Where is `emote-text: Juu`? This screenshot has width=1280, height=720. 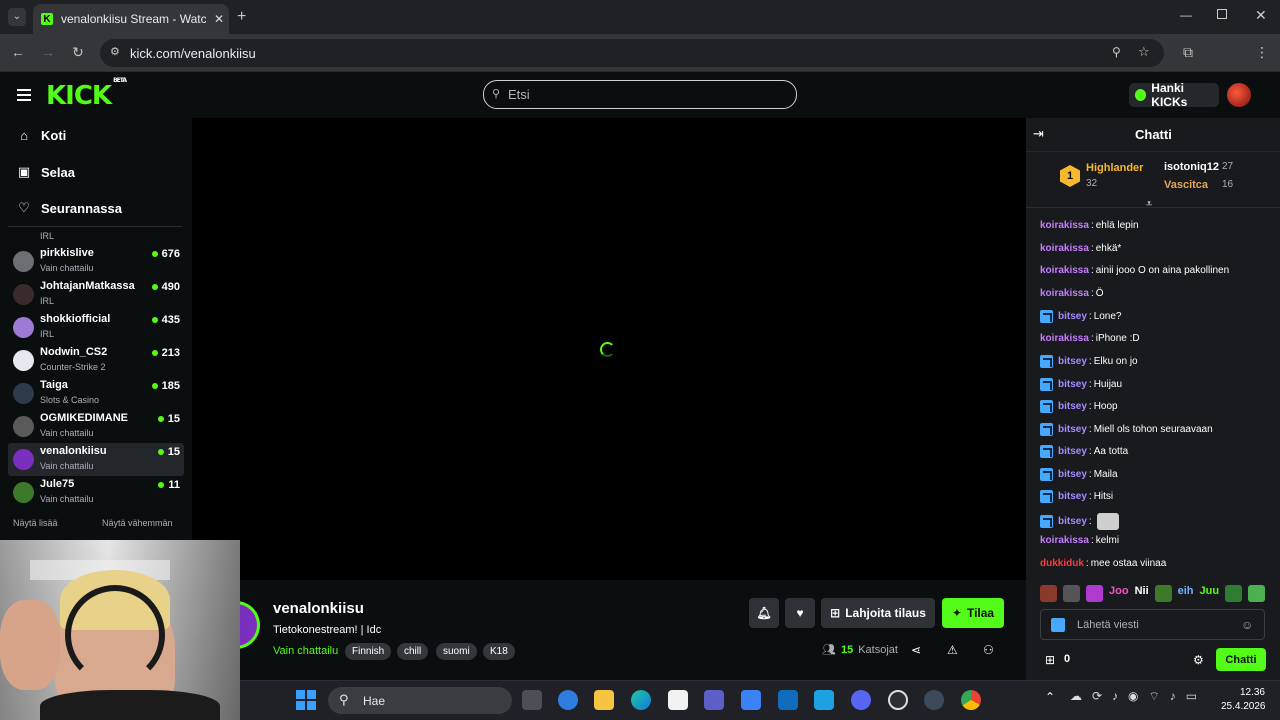
emote-text: Juu is located at coordinates (1210, 593).